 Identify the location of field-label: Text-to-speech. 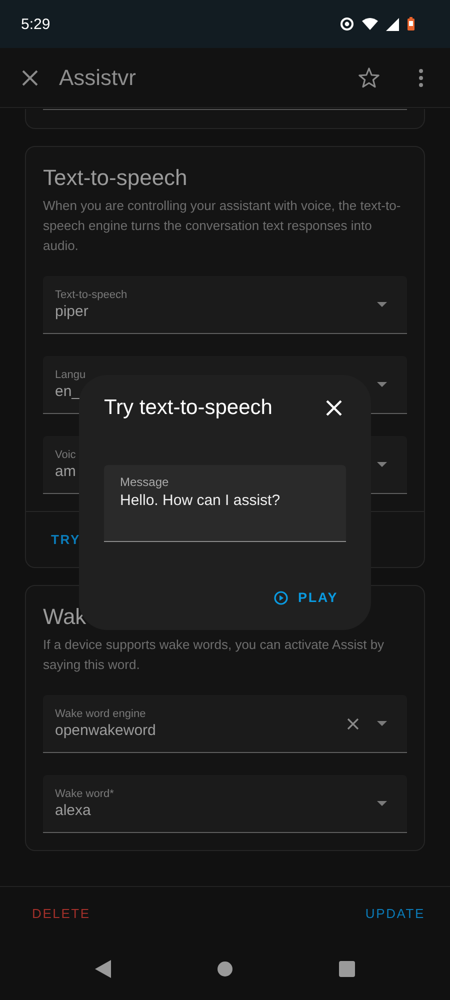
(91, 295).